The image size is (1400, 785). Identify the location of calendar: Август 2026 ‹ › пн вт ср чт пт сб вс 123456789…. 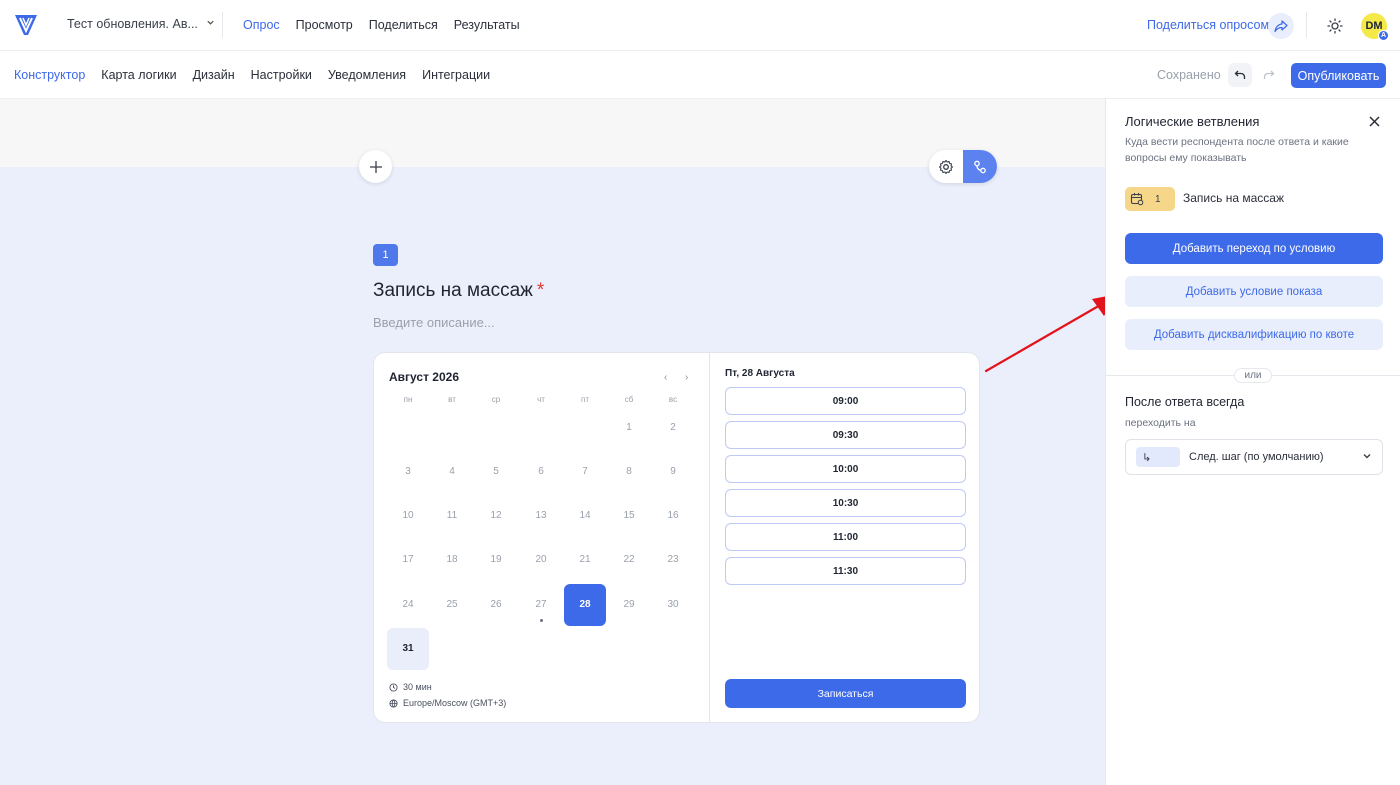
(542, 537).